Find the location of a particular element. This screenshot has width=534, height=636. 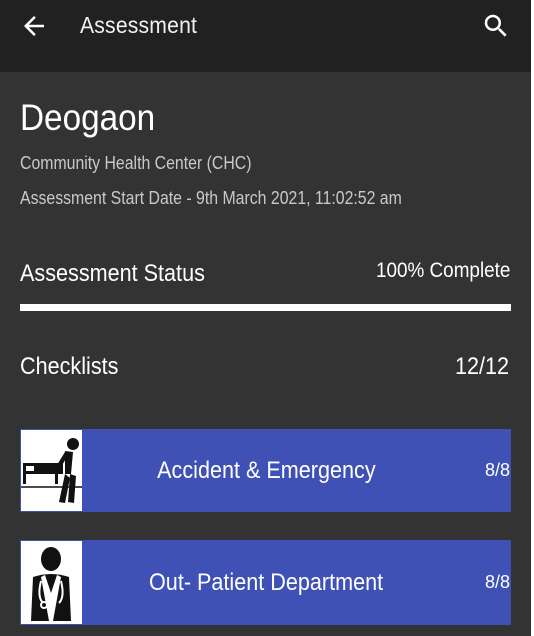

arrow-left-icon is located at coordinates (34, 26).